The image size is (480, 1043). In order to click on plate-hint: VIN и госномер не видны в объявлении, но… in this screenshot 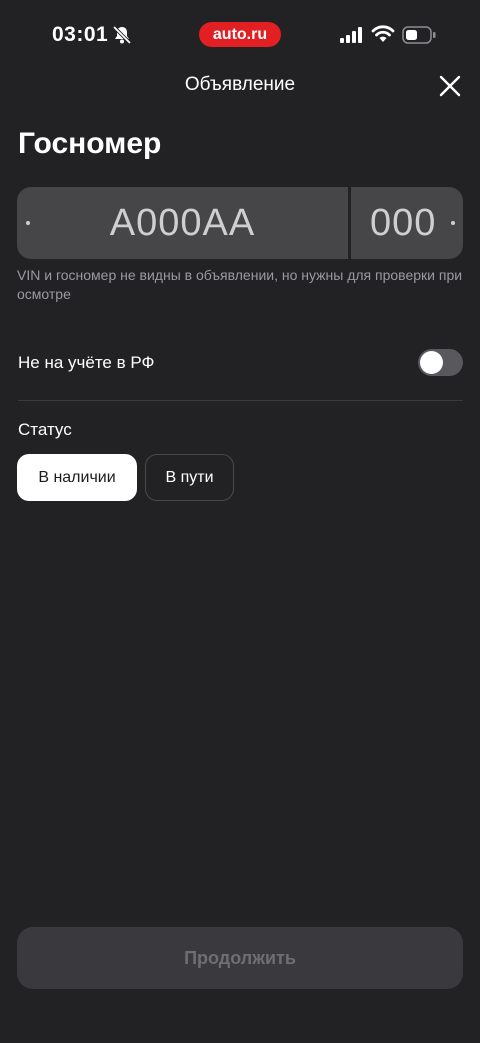, I will do `click(240, 284)`.